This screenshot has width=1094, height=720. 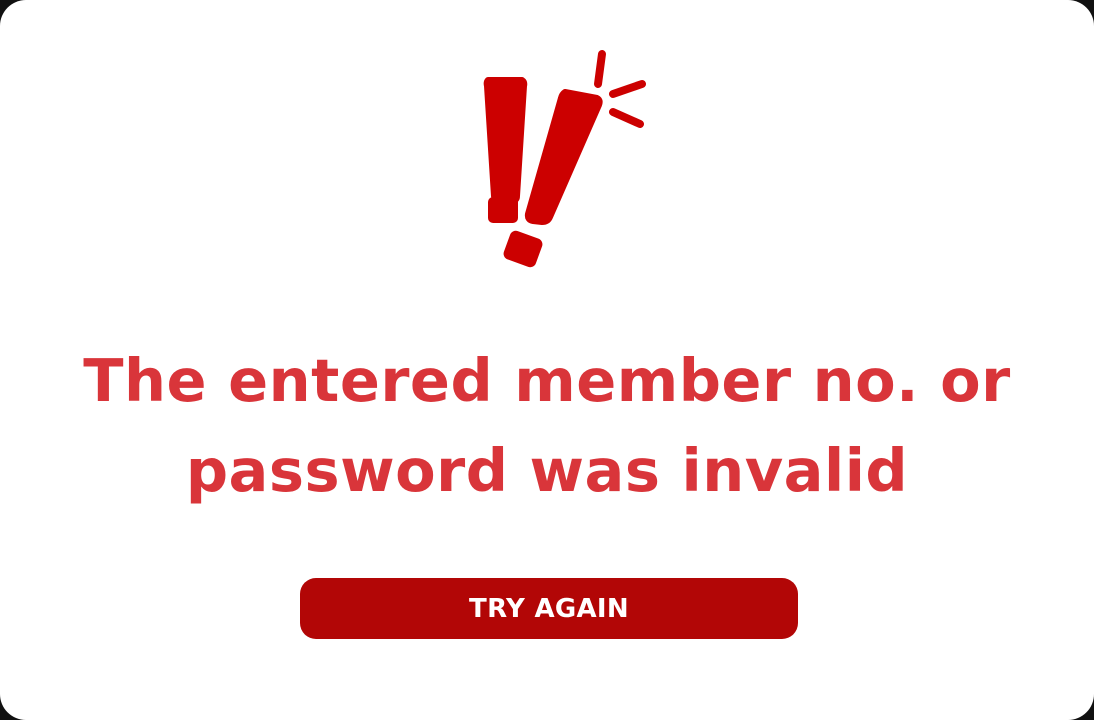 I want to click on try-again-button: TRY AGAIN, so click(x=549, y=608).